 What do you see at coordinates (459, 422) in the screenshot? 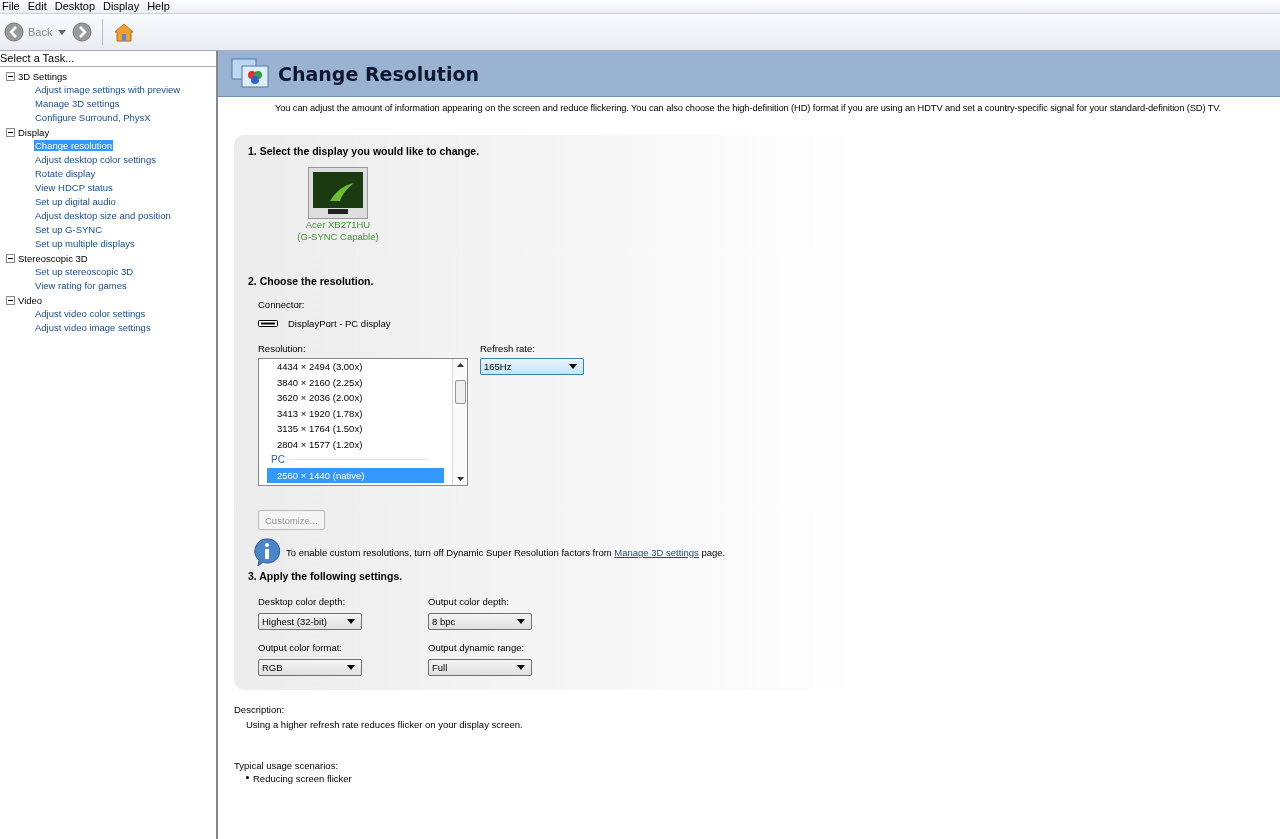
I see `scrollbar` at bounding box center [459, 422].